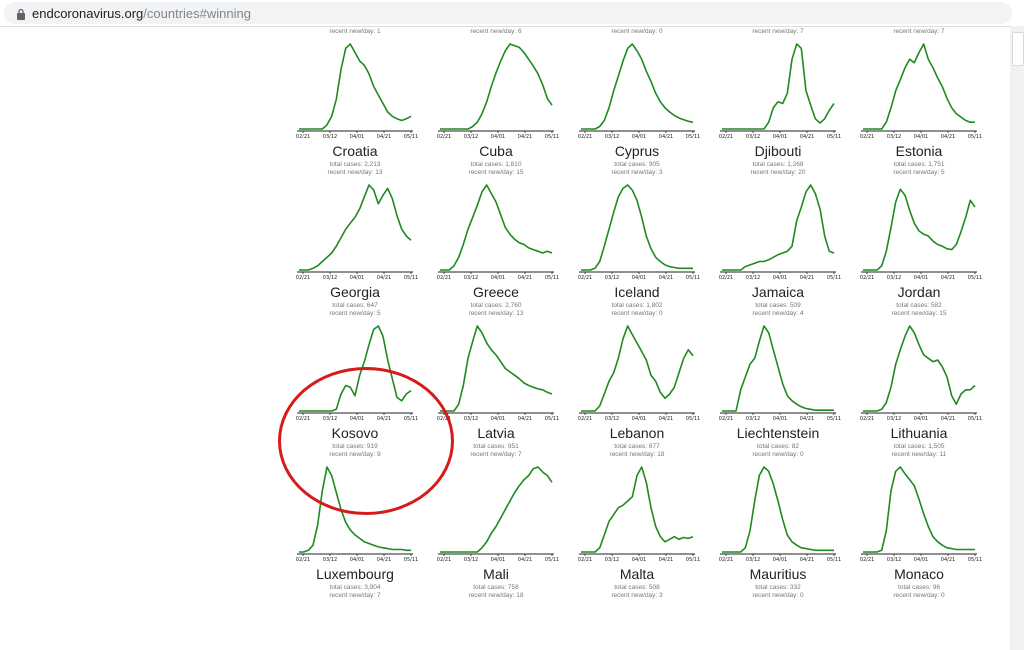 The image size is (1024, 650). I want to click on lock-icon, so click(21, 14).